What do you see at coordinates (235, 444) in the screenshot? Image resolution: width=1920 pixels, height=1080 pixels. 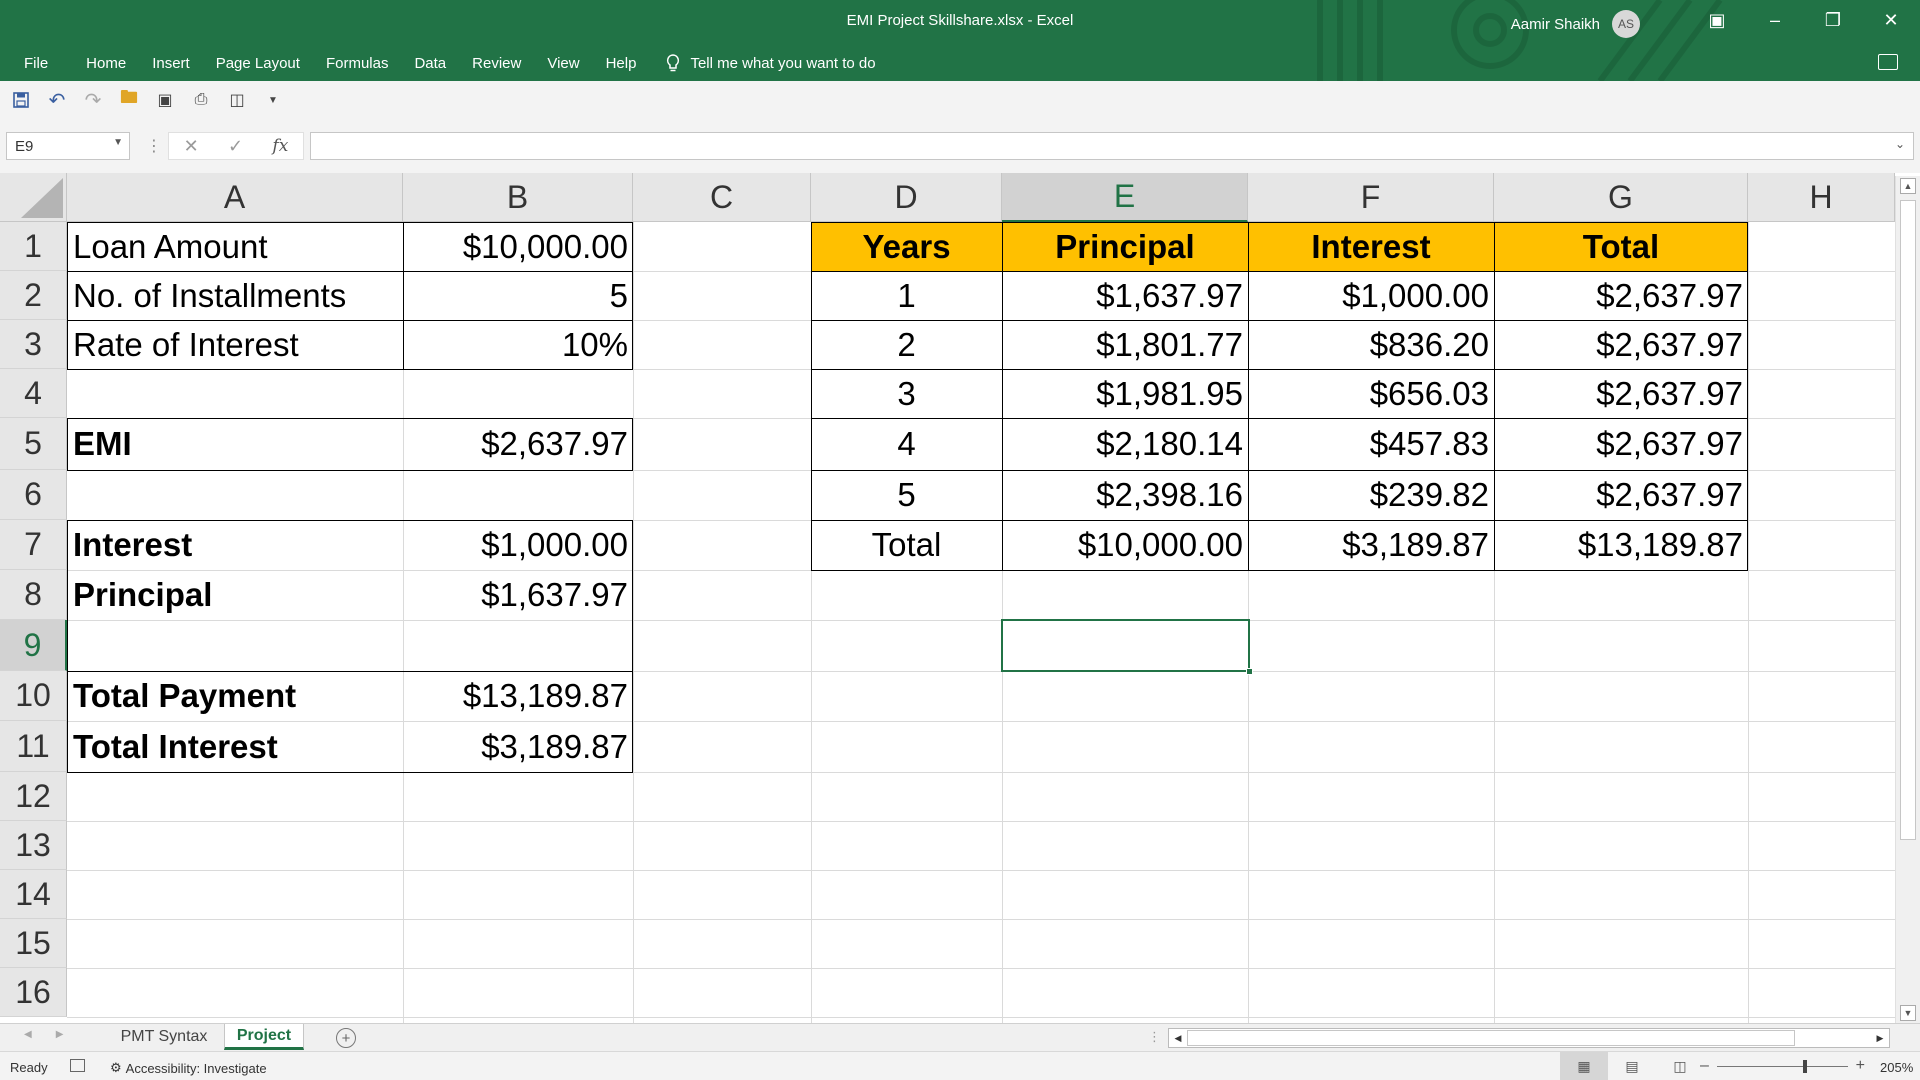 I see `cell-a5: EMI` at bounding box center [235, 444].